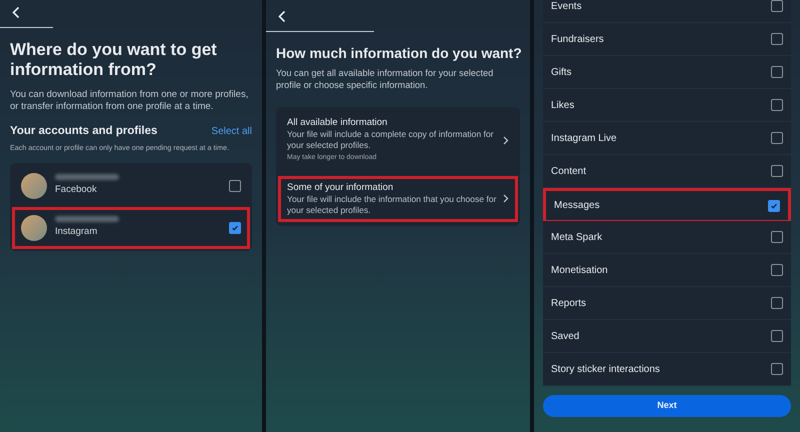 Image resolution: width=800 pixels, height=432 pixels. Describe the element at coordinates (76, 232) in the screenshot. I see `platform-label: Instagram` at that location.